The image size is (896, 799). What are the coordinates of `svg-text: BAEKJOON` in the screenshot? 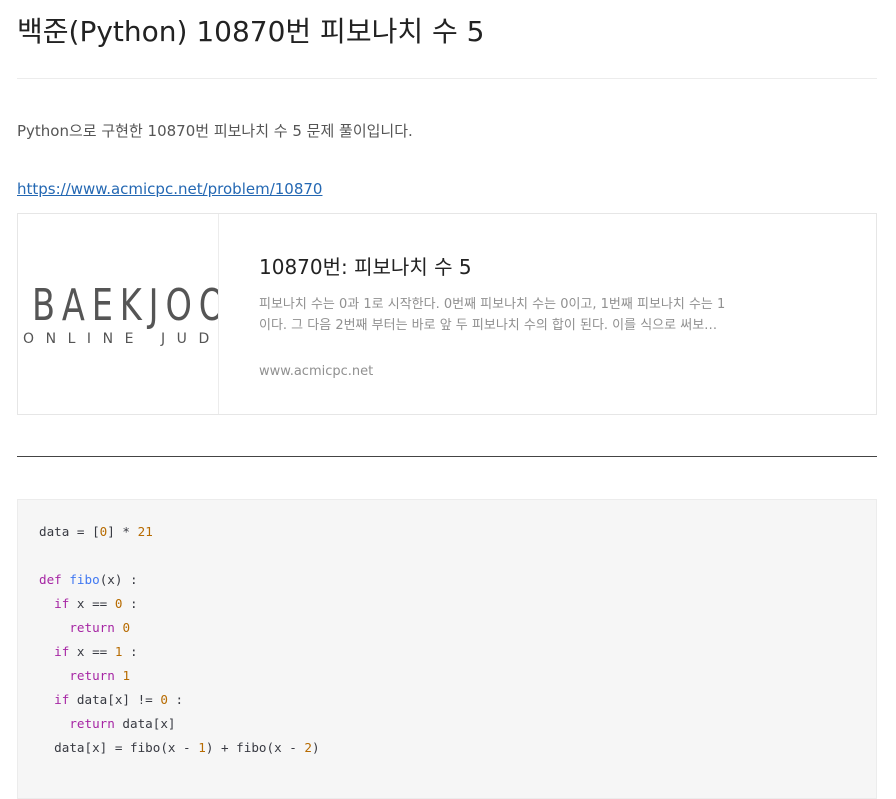 It's located at (125, 305).